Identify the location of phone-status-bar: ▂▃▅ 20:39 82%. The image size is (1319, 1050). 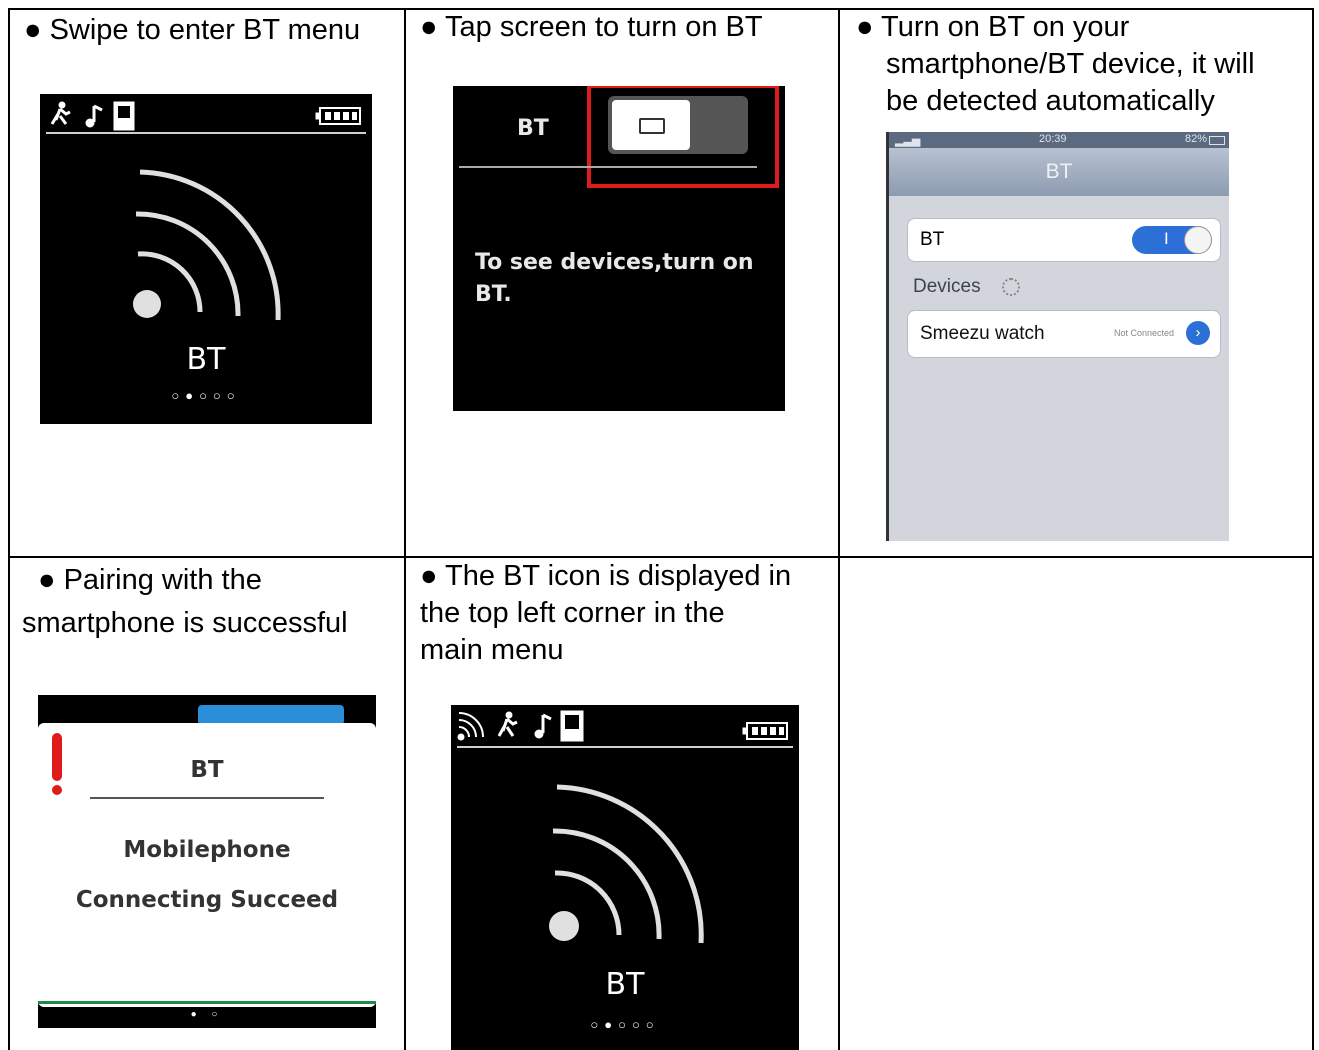
(1059, 140).